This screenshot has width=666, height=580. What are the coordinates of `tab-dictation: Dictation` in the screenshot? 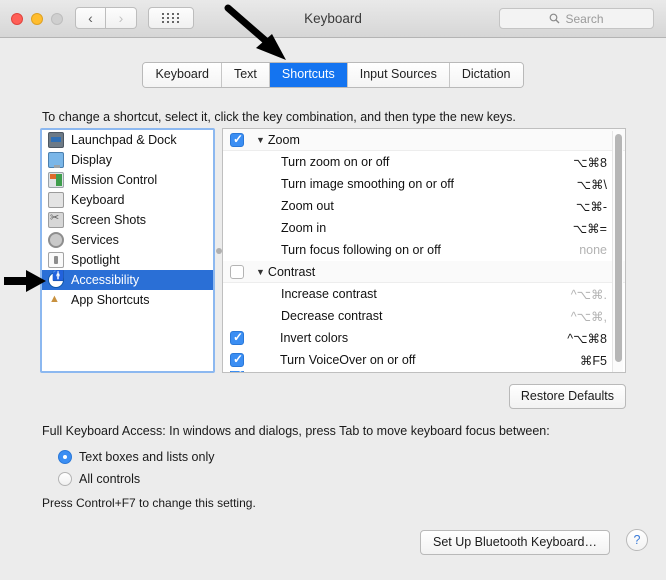 It's located at (485, 75).